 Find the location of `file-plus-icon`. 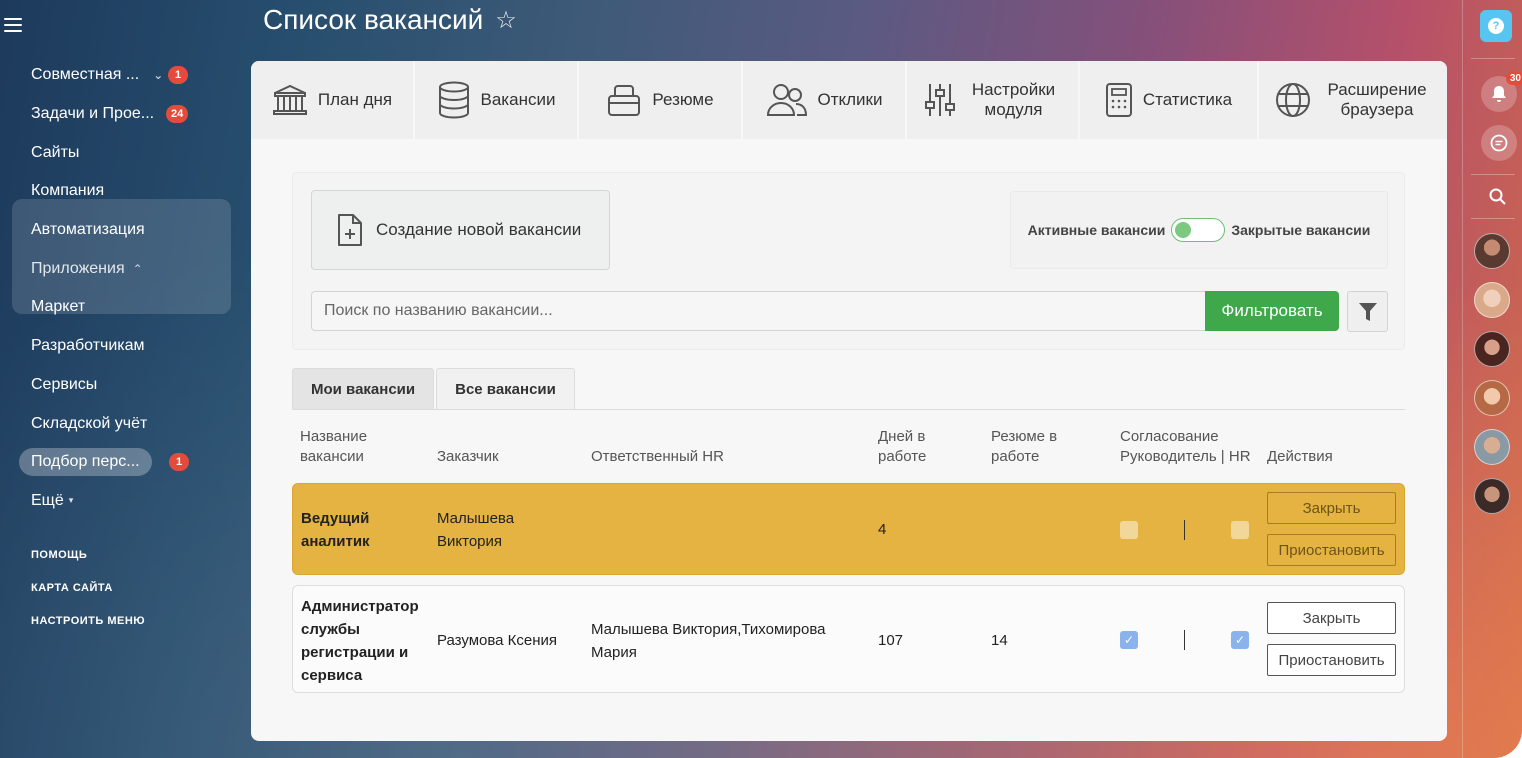

file-plus-icon is located at coordinates (350, 230).